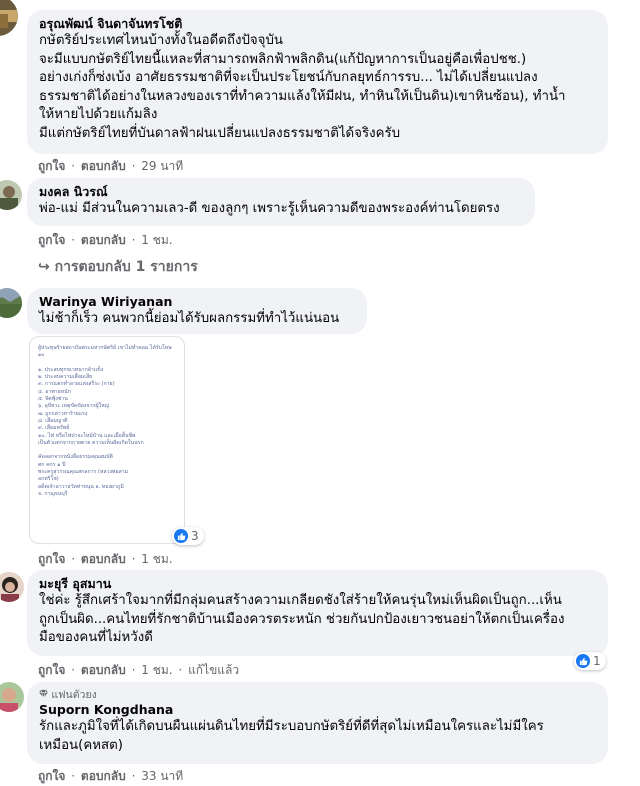  Describe the element at coordinates (317, 695) in the screenshot. I see `fan-badge: แฟนตัวยง` at that location.